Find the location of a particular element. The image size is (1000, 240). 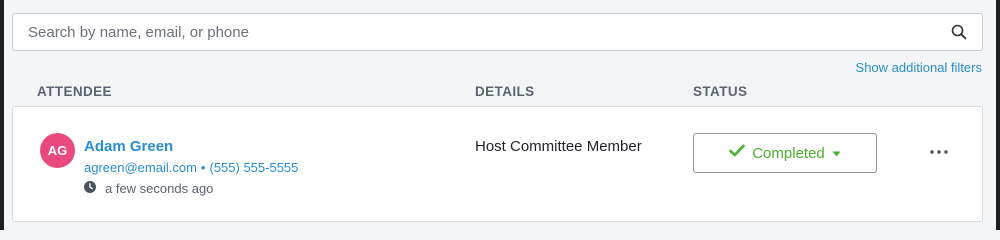

attendee-phone-link: (555) 555-5555 is located at coordinates (253, 167).